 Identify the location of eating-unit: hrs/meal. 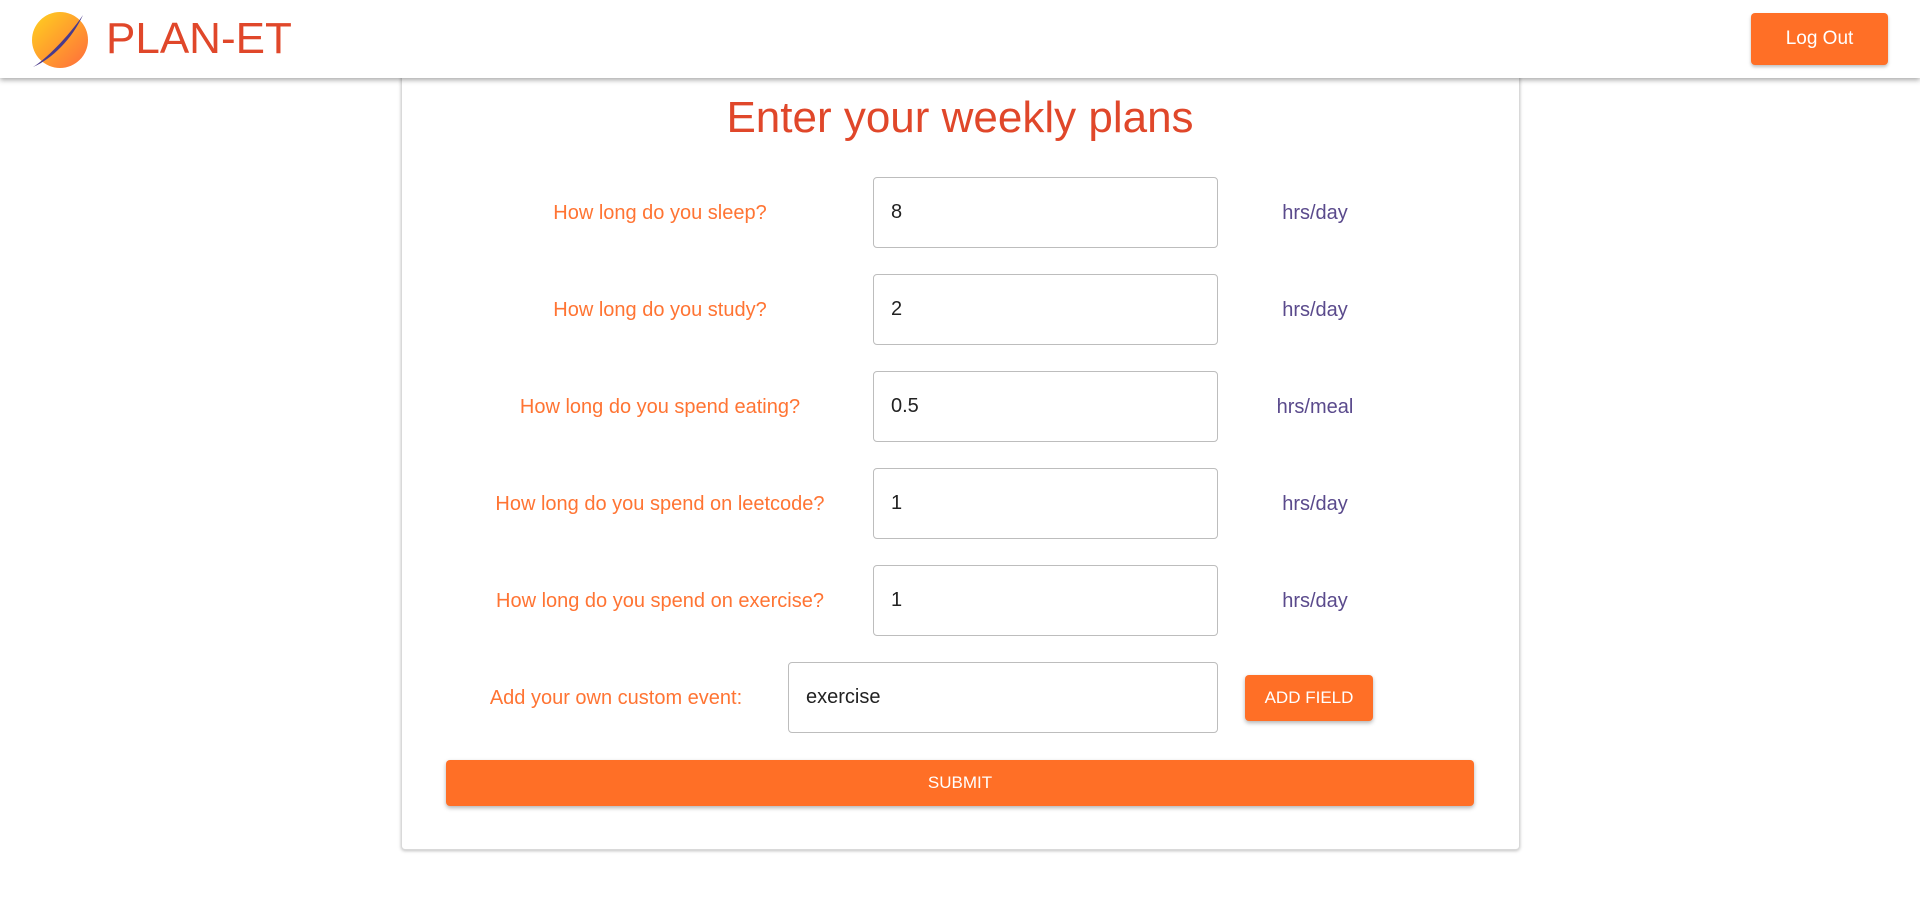
(1315, 407).